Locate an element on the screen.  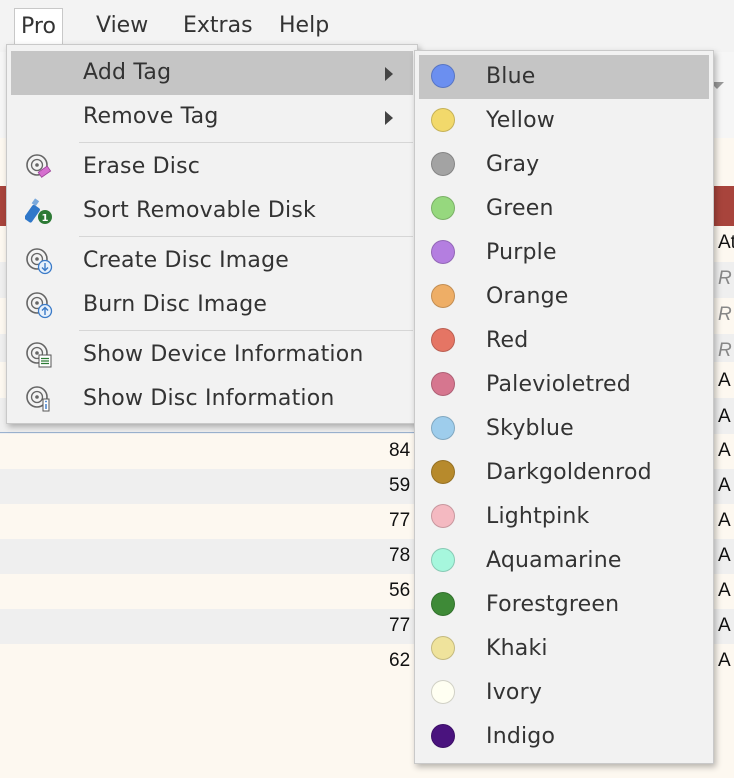
table-divider is located at coordinates (207, 432).